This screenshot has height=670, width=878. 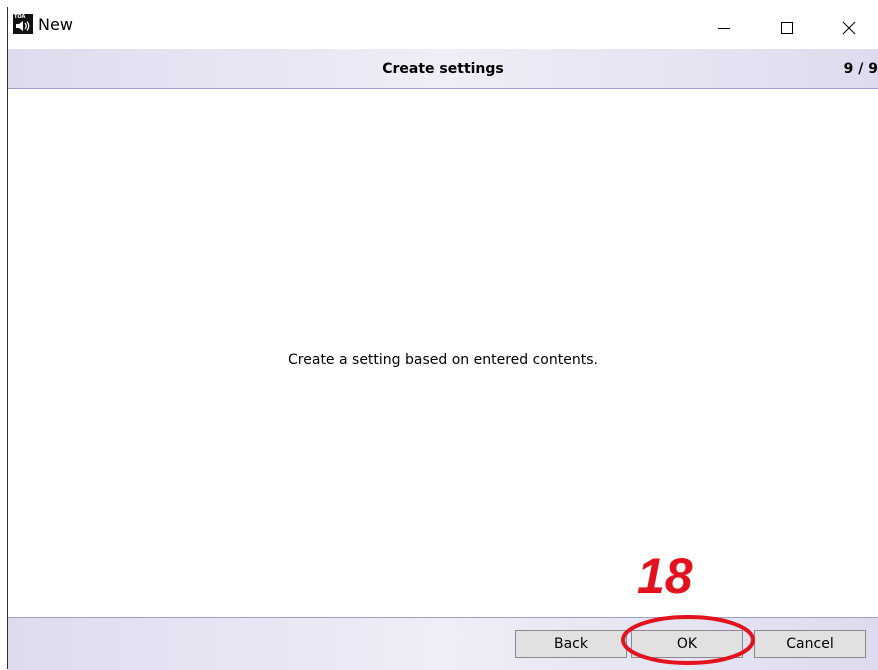 I want to click on toa-speaker-app-icon: TOA, so click(x=23, y=24).